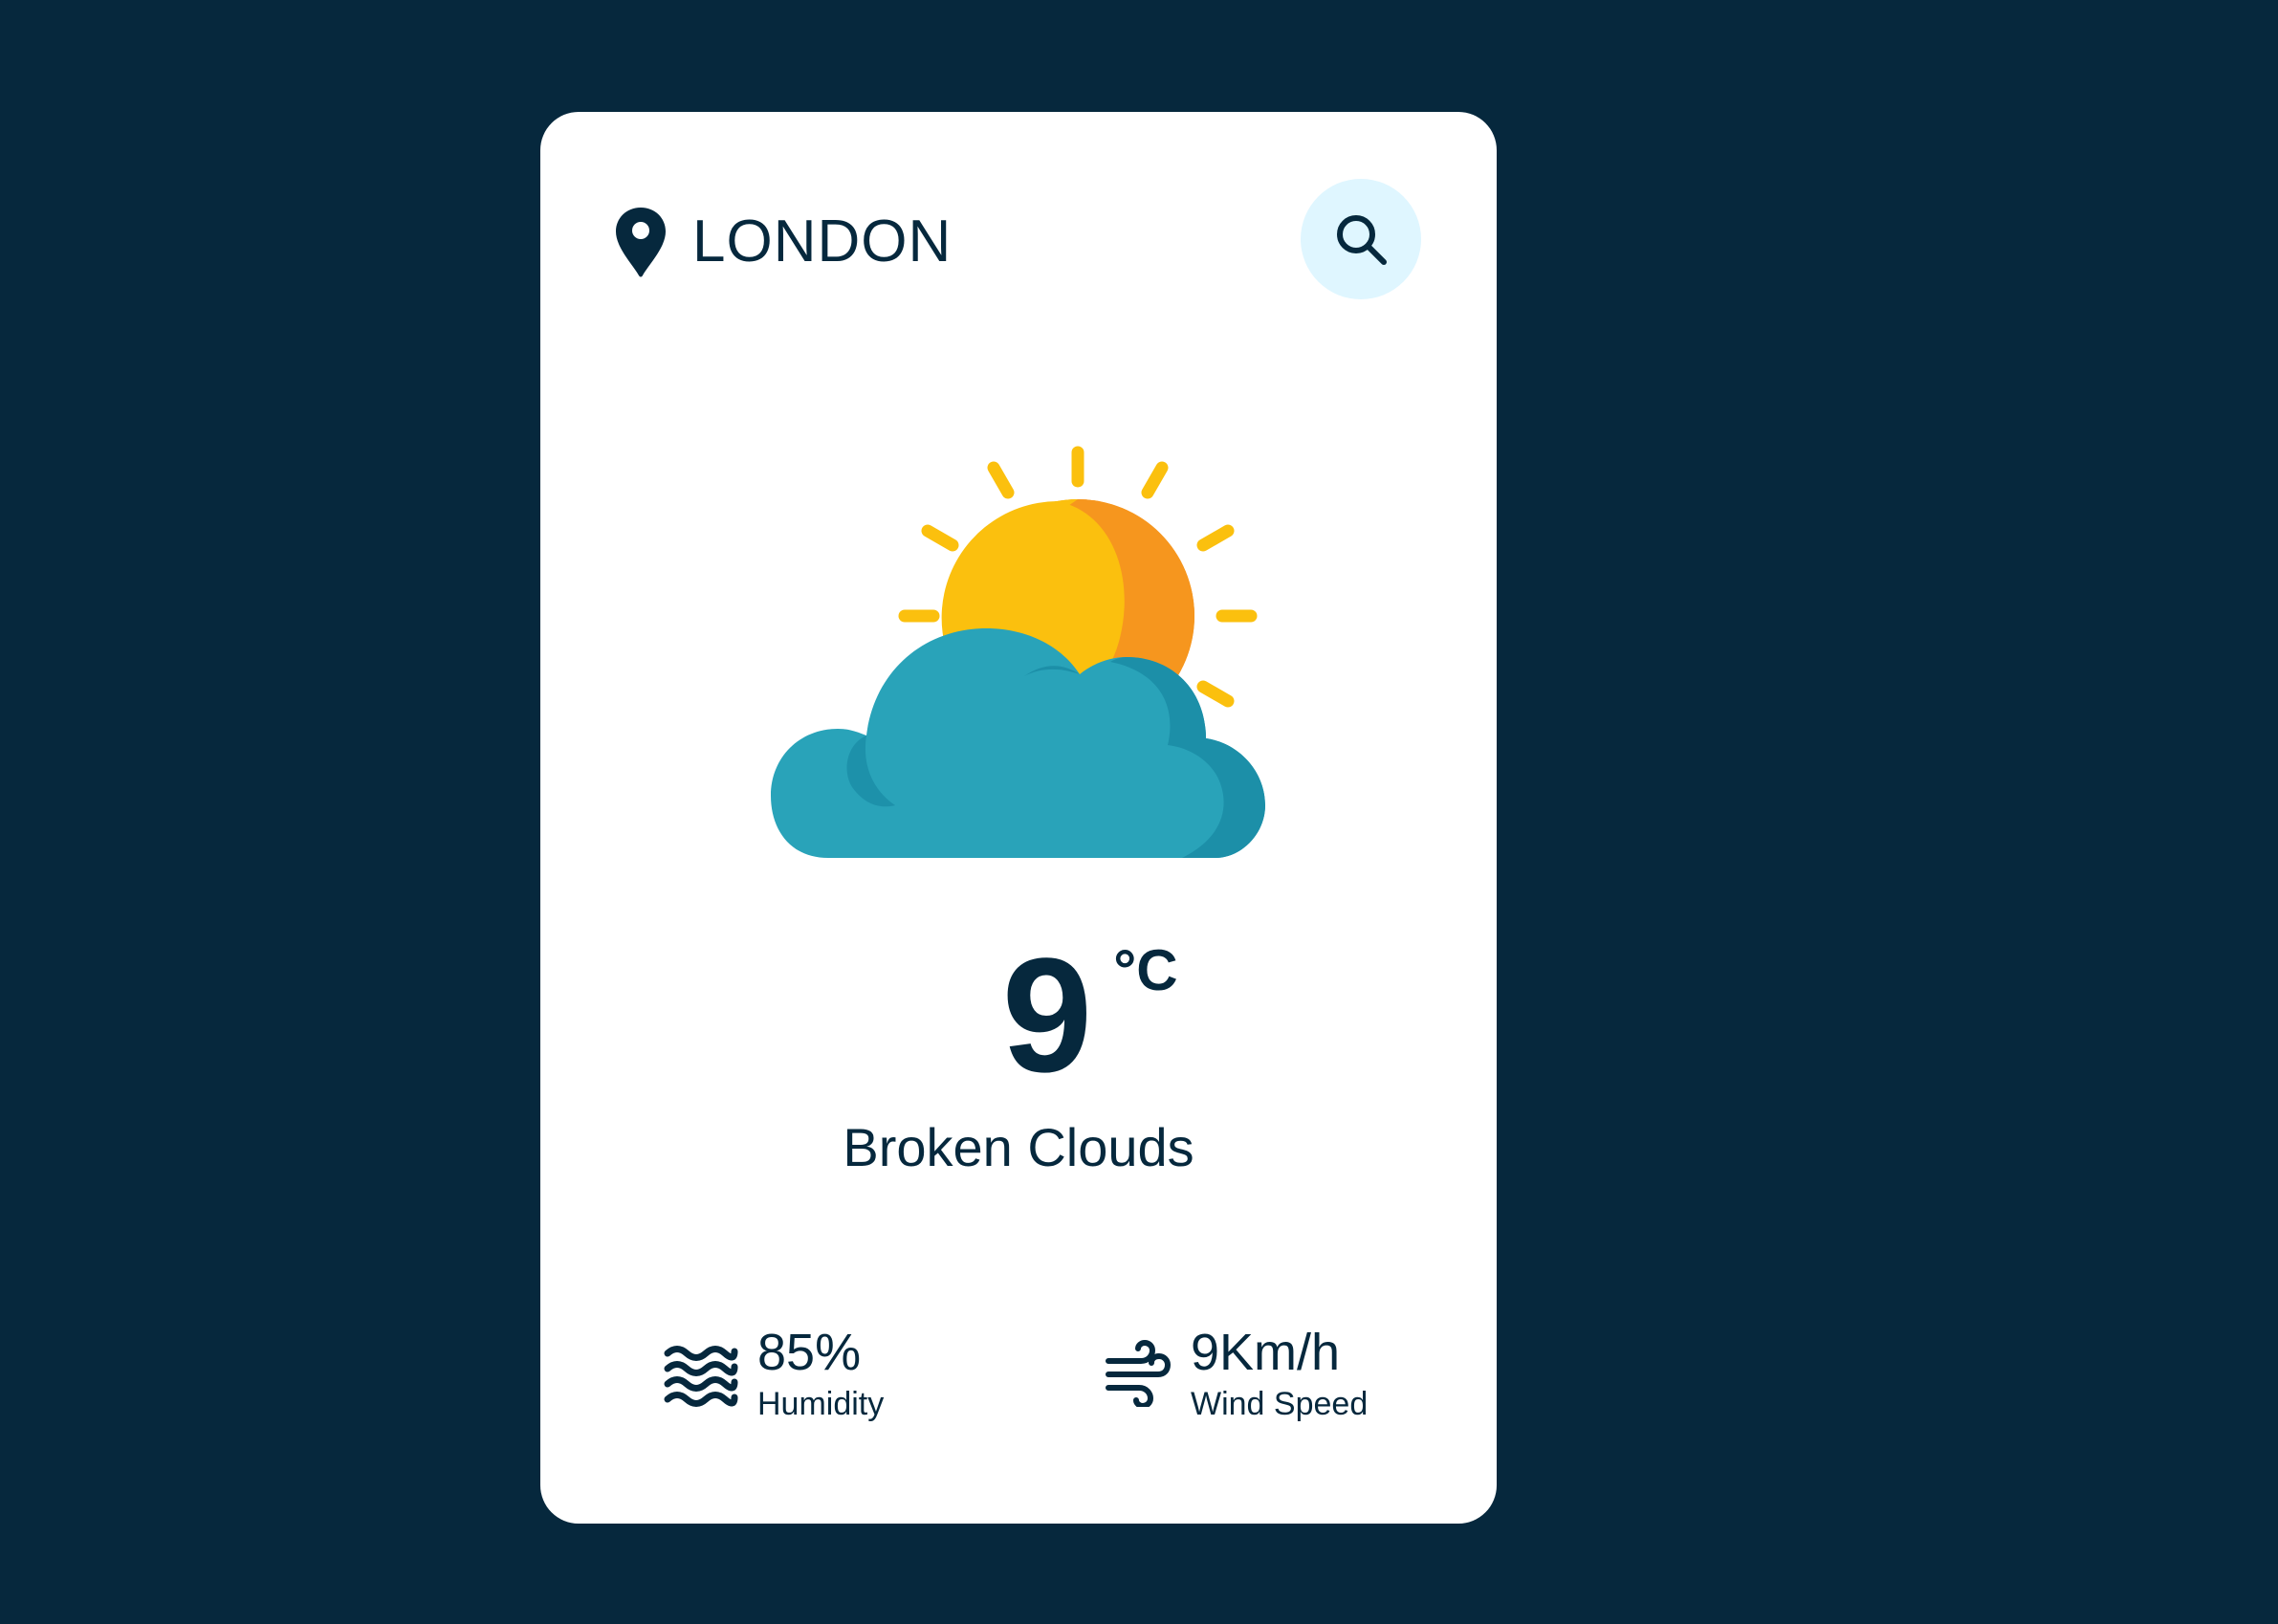 The image size is (2278, 1624). I want to click on search-icon, so click(1362, 240).